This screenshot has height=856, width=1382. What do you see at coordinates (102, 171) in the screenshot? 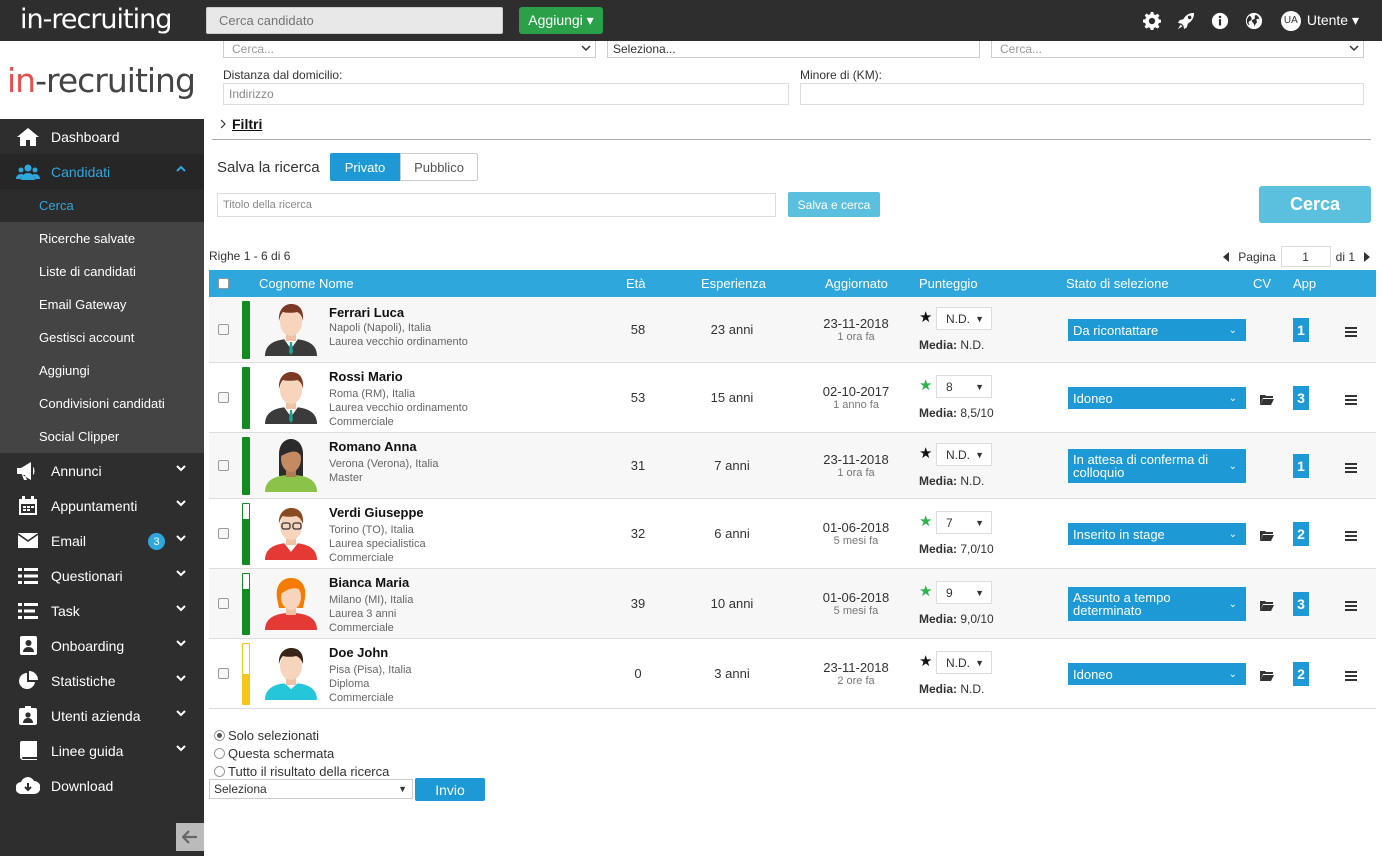
I see `sidebar-item-candidati: Candidati` at bounding box center [102, 171].